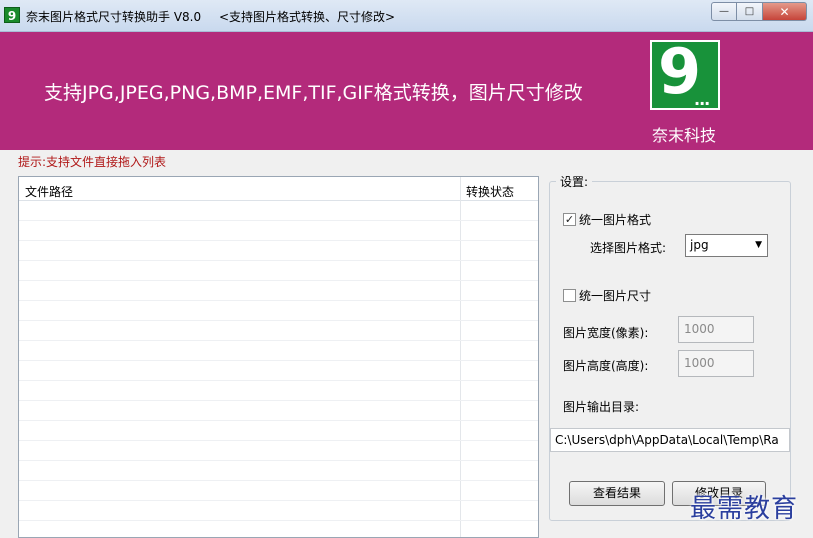 This screenshot has height=538, width=813. I want to click on view-results-button: 查看结果, so click(617, 493).